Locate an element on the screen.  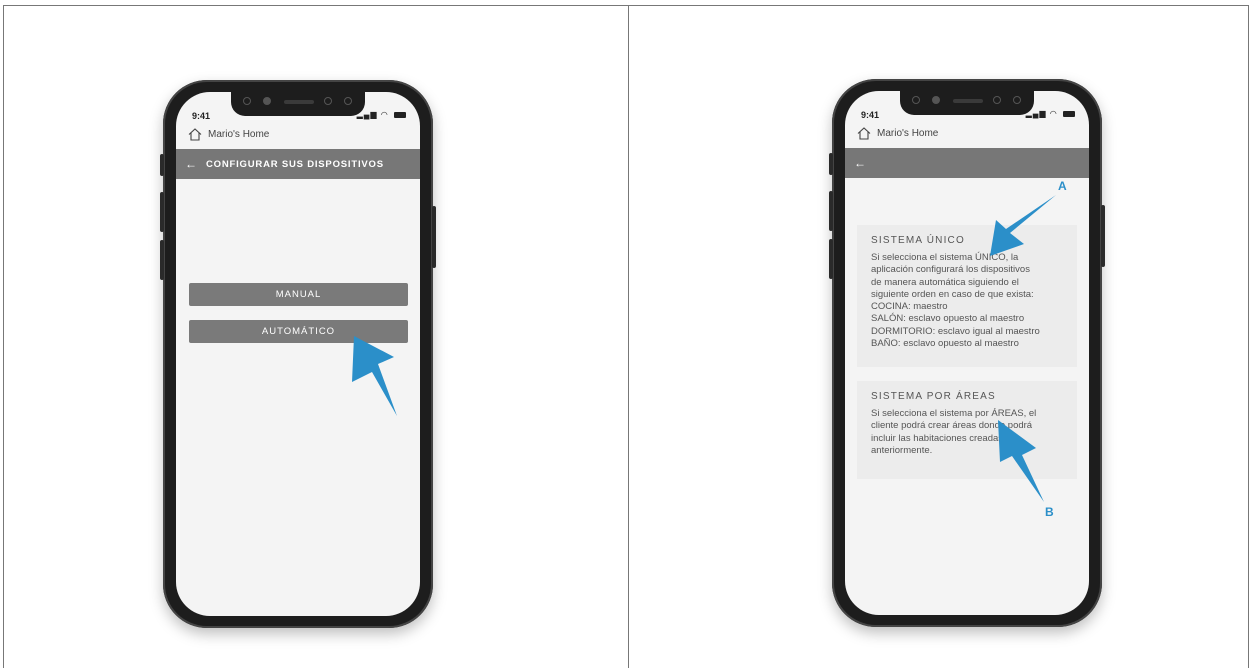
card-text-line: BAÑO: esclavo opuesto al maestro is located at coordinates (945, 344).